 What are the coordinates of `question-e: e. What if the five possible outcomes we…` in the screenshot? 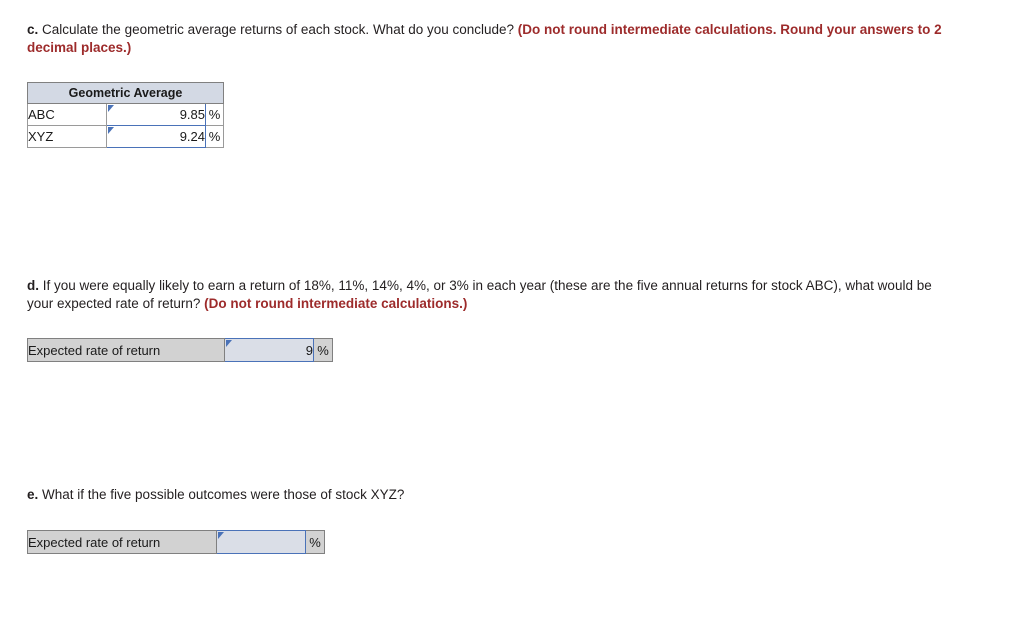 It's located at (489, 495).